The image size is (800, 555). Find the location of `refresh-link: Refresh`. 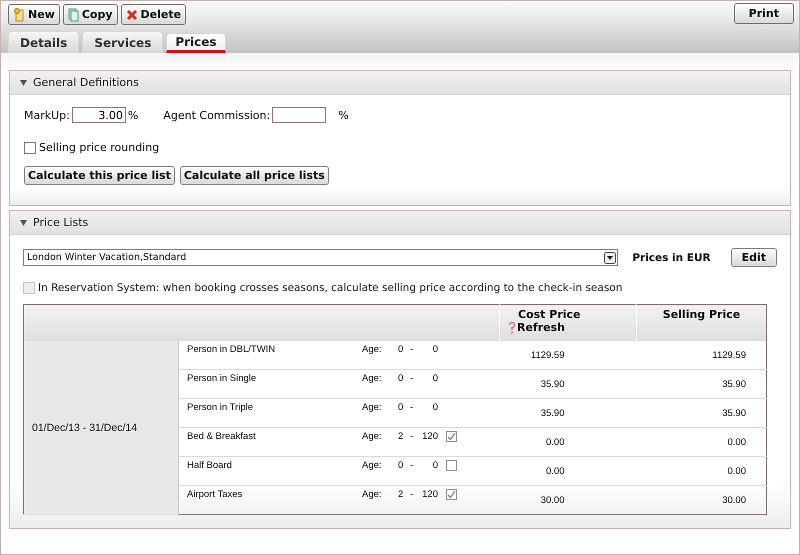

refresh-link: Refresh is located at coordinates (536, 327).